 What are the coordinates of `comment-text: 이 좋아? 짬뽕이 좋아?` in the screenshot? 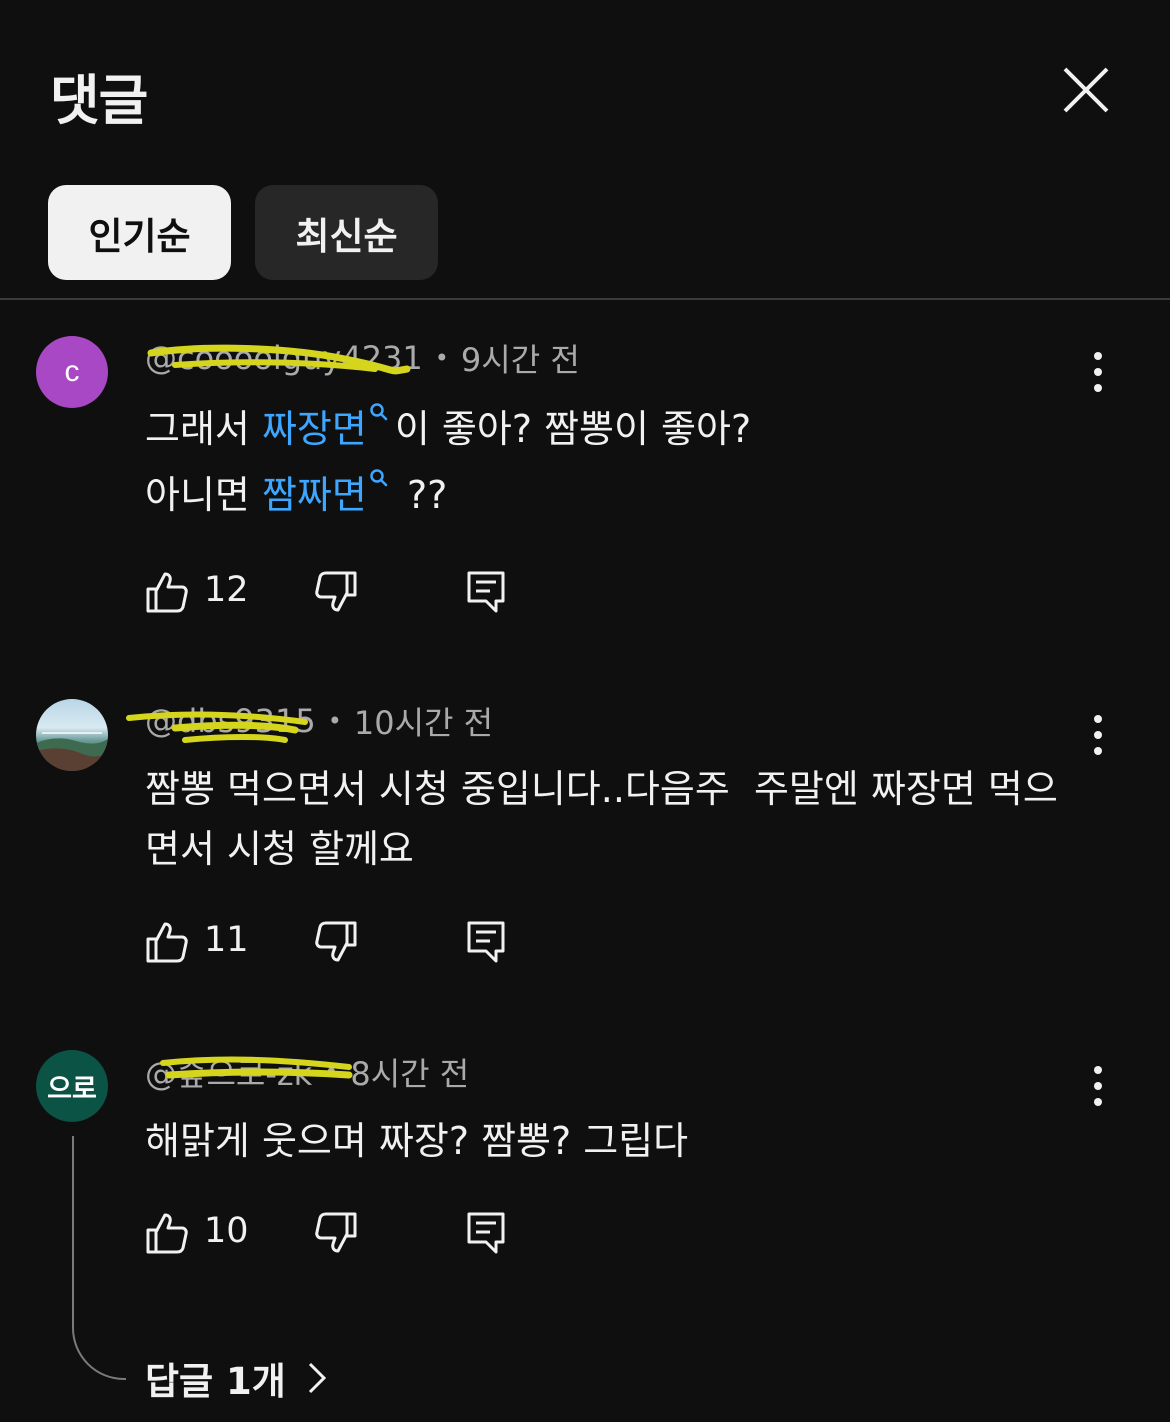 It's located at (573, 429).